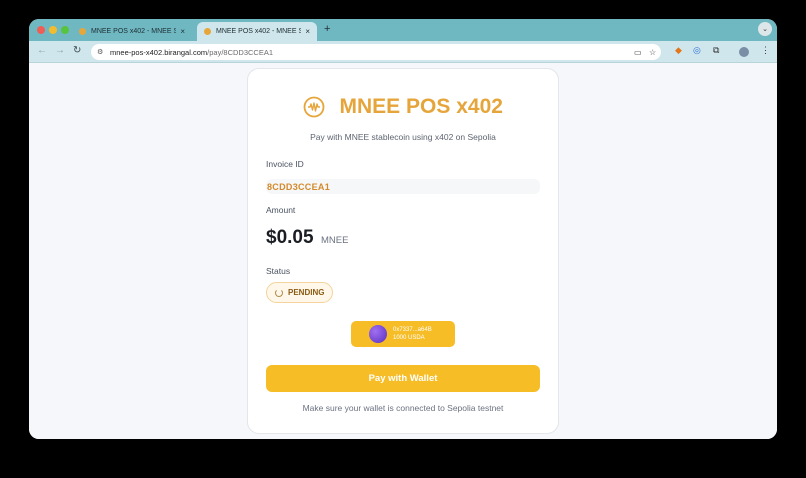  I want to click on minimize-window-button, so click(53, 30).